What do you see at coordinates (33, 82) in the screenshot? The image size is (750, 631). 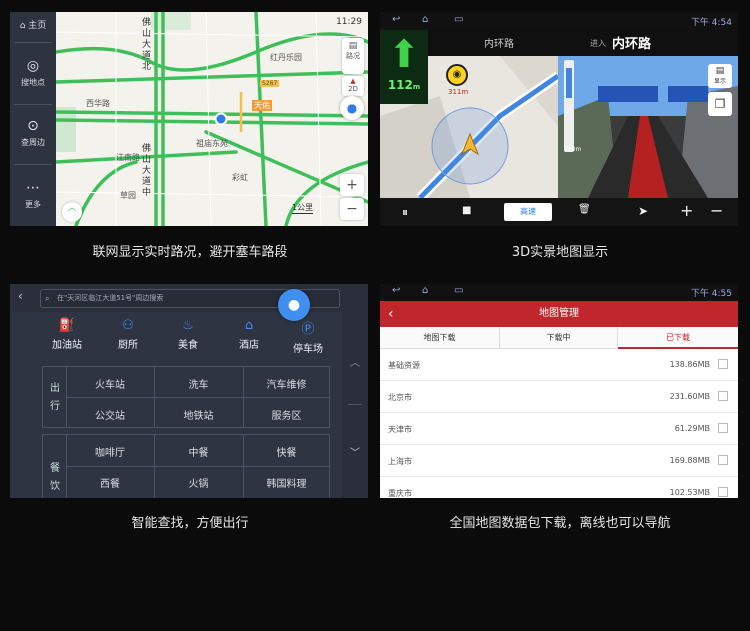 I see `sidebar-item-label: 搜地点` at bounding box center [33, 82].